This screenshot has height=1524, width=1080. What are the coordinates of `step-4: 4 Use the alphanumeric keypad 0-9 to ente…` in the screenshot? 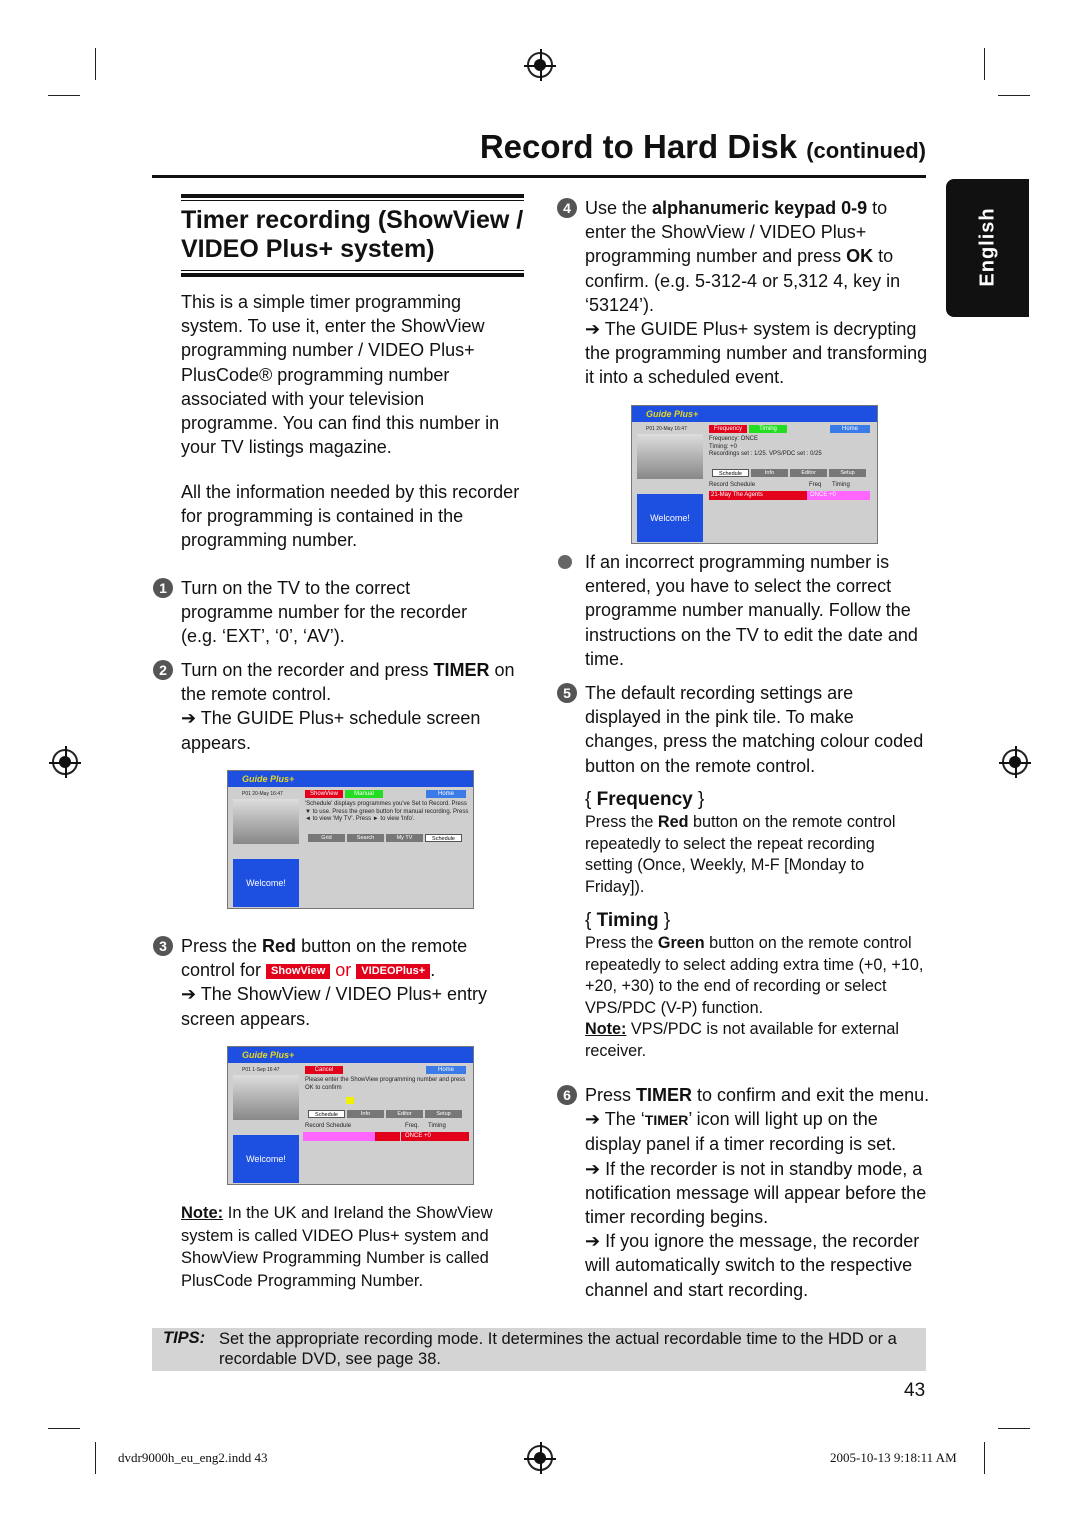 It's located at (743, 293).